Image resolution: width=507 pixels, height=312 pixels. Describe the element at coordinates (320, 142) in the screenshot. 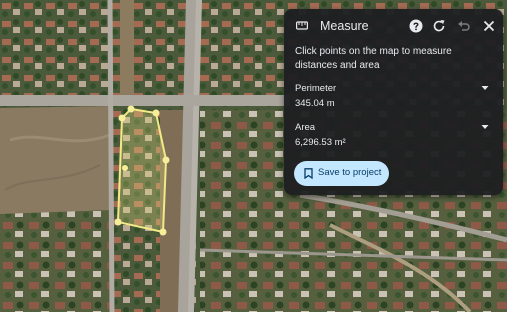

I see `area-value: 6,296.53 m²` at that location.